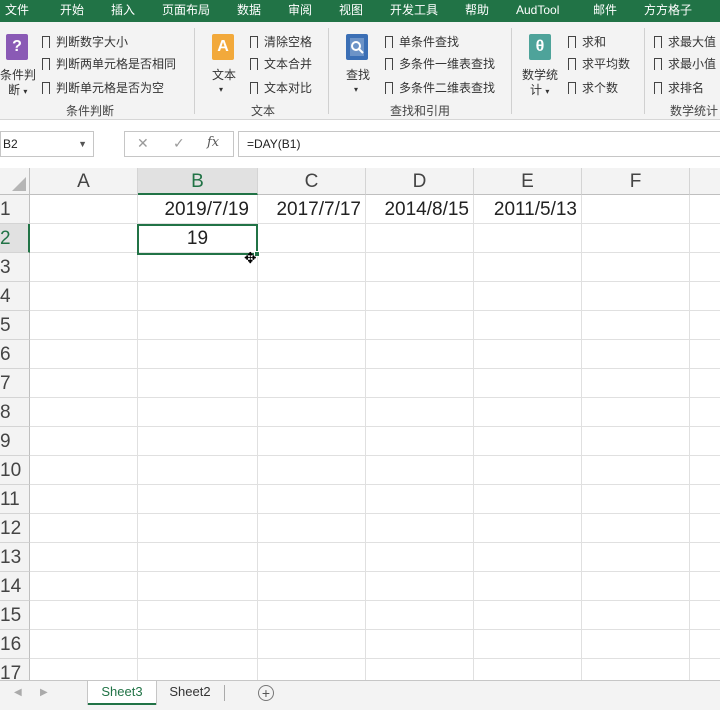  I want to click on row-header-15: 15, so click(15, 615).